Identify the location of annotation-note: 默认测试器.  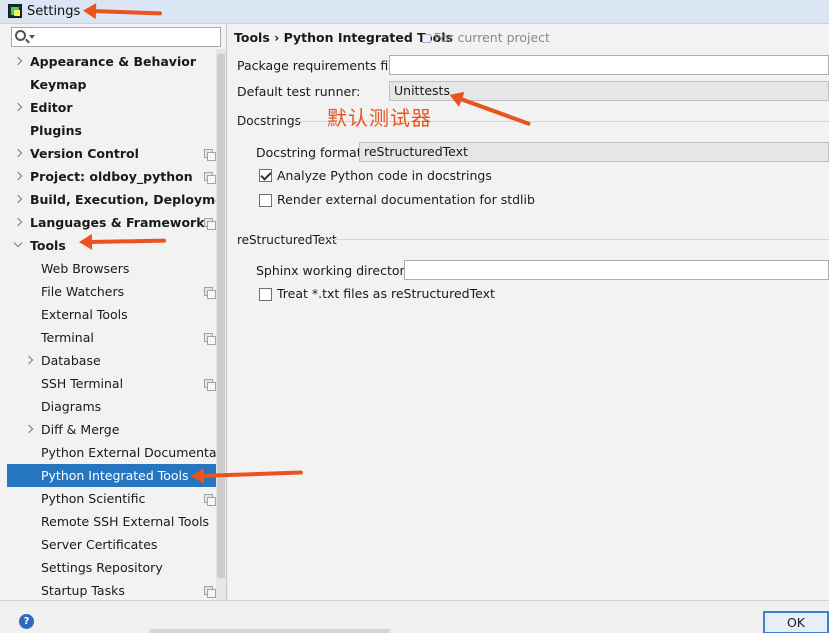
(379, 118).